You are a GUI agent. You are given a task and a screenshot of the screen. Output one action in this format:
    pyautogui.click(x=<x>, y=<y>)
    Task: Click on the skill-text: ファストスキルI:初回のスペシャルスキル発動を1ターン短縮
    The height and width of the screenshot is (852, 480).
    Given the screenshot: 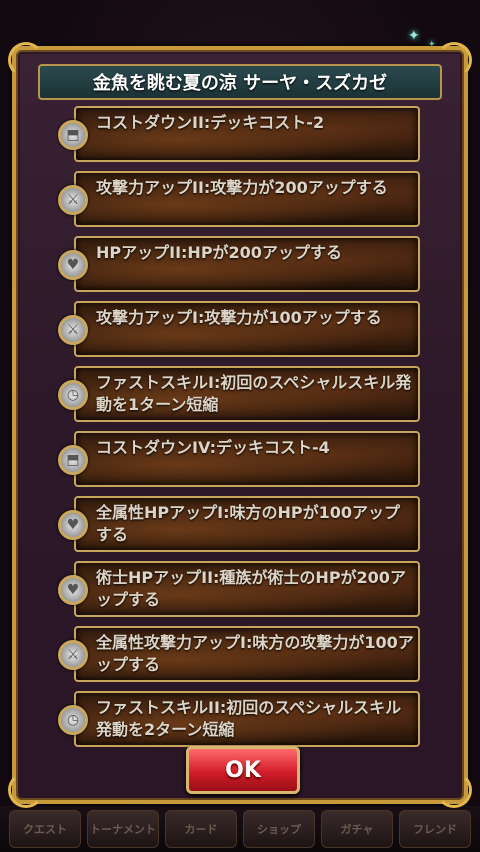 What is the action you would take?
    pyautogui.click(x=254, y=393)
    